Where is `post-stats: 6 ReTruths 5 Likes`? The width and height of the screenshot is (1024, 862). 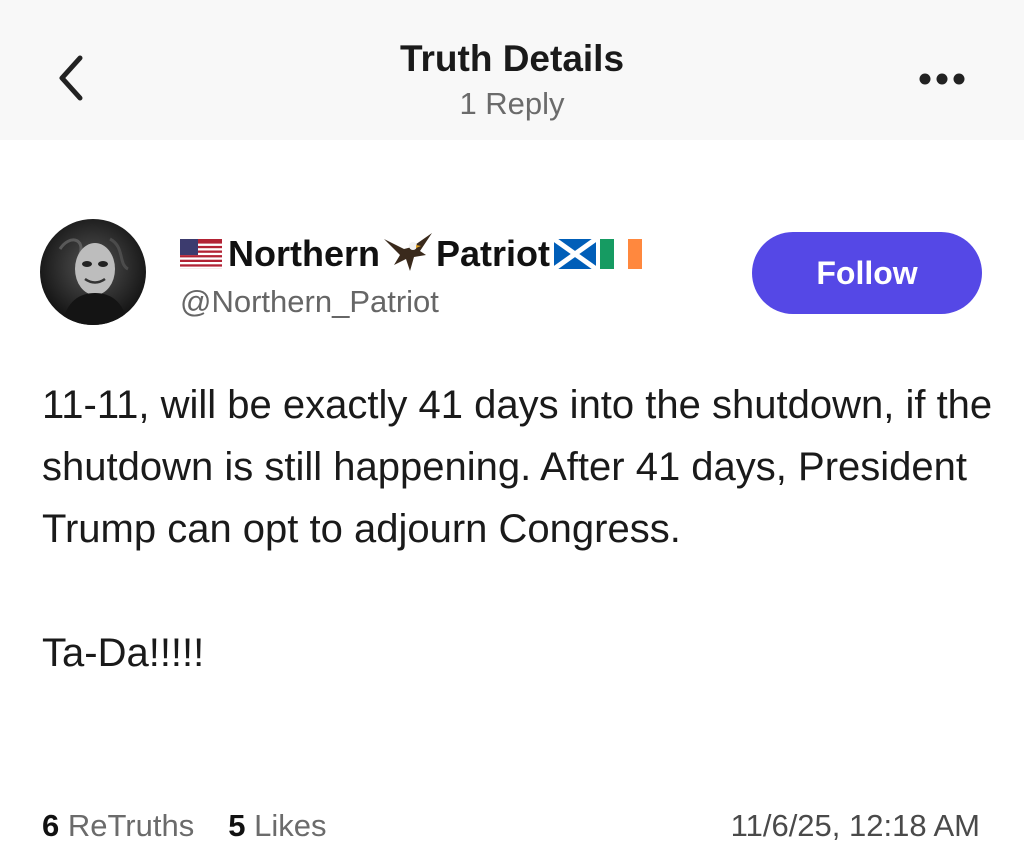 post-stats: 6 ReTruths 5 Likes is located at coordinates (184, 826).